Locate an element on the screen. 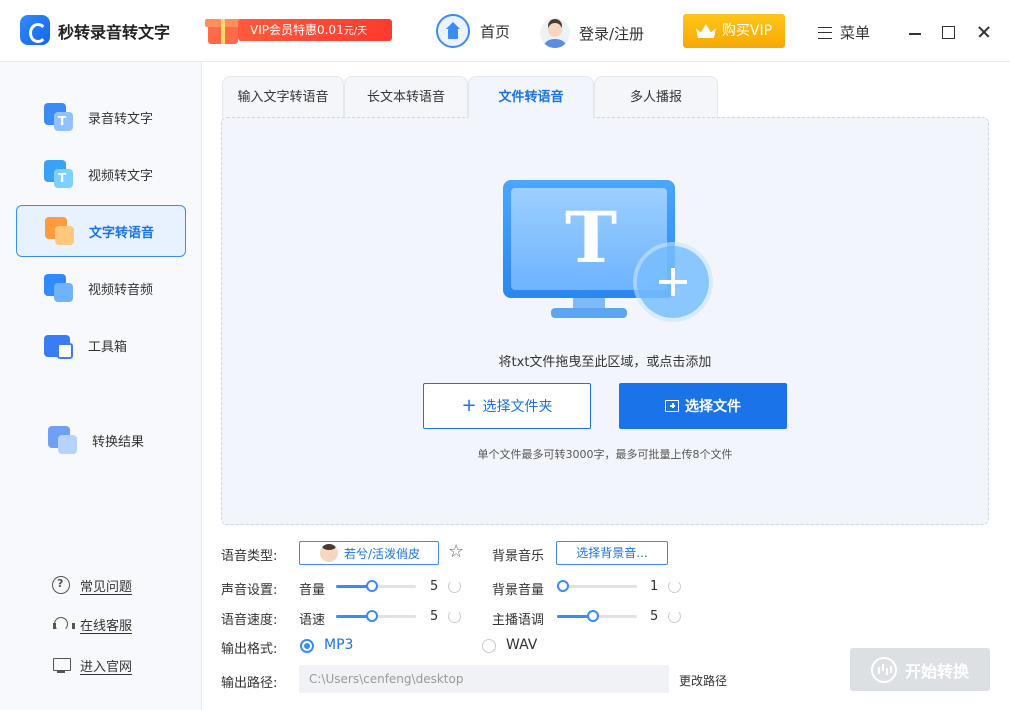 This screenshot has width=1010, height=710. tab-multi-speaker: 多人播报 is located at coordinates (656, 97).